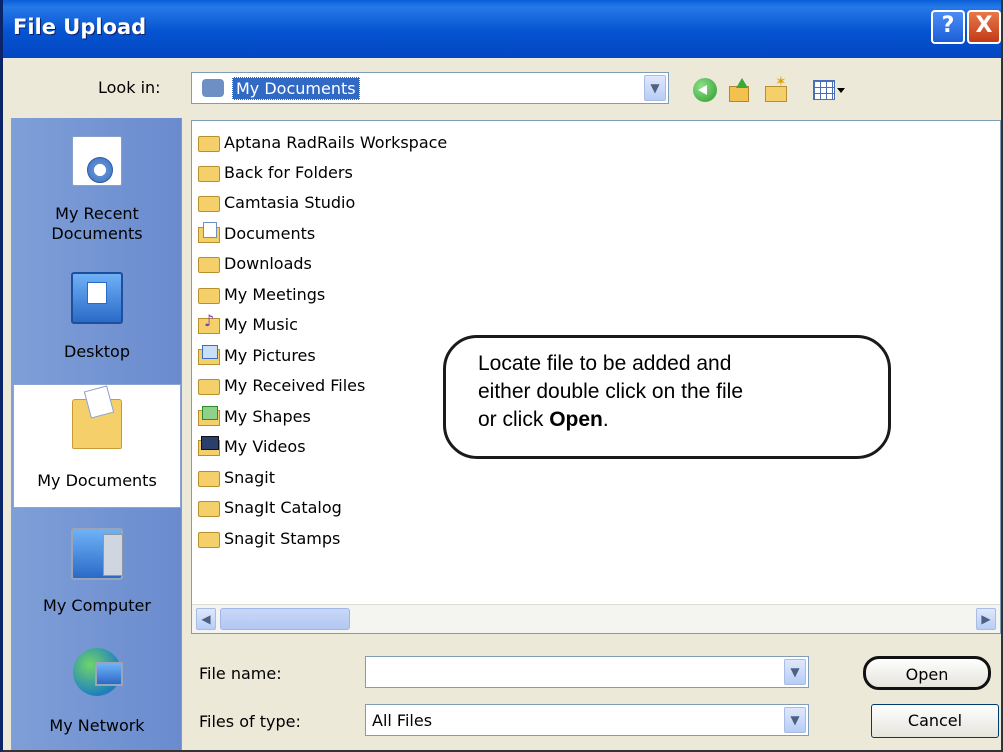  I want to click on look-in-value: My Documents, so click(296, 88).